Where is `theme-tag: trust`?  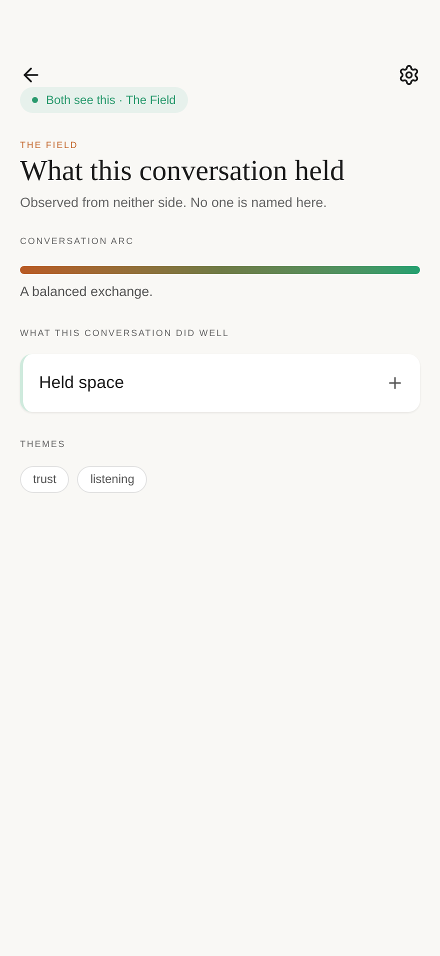
theme-tag: trust is located at coordinates (45, 479).